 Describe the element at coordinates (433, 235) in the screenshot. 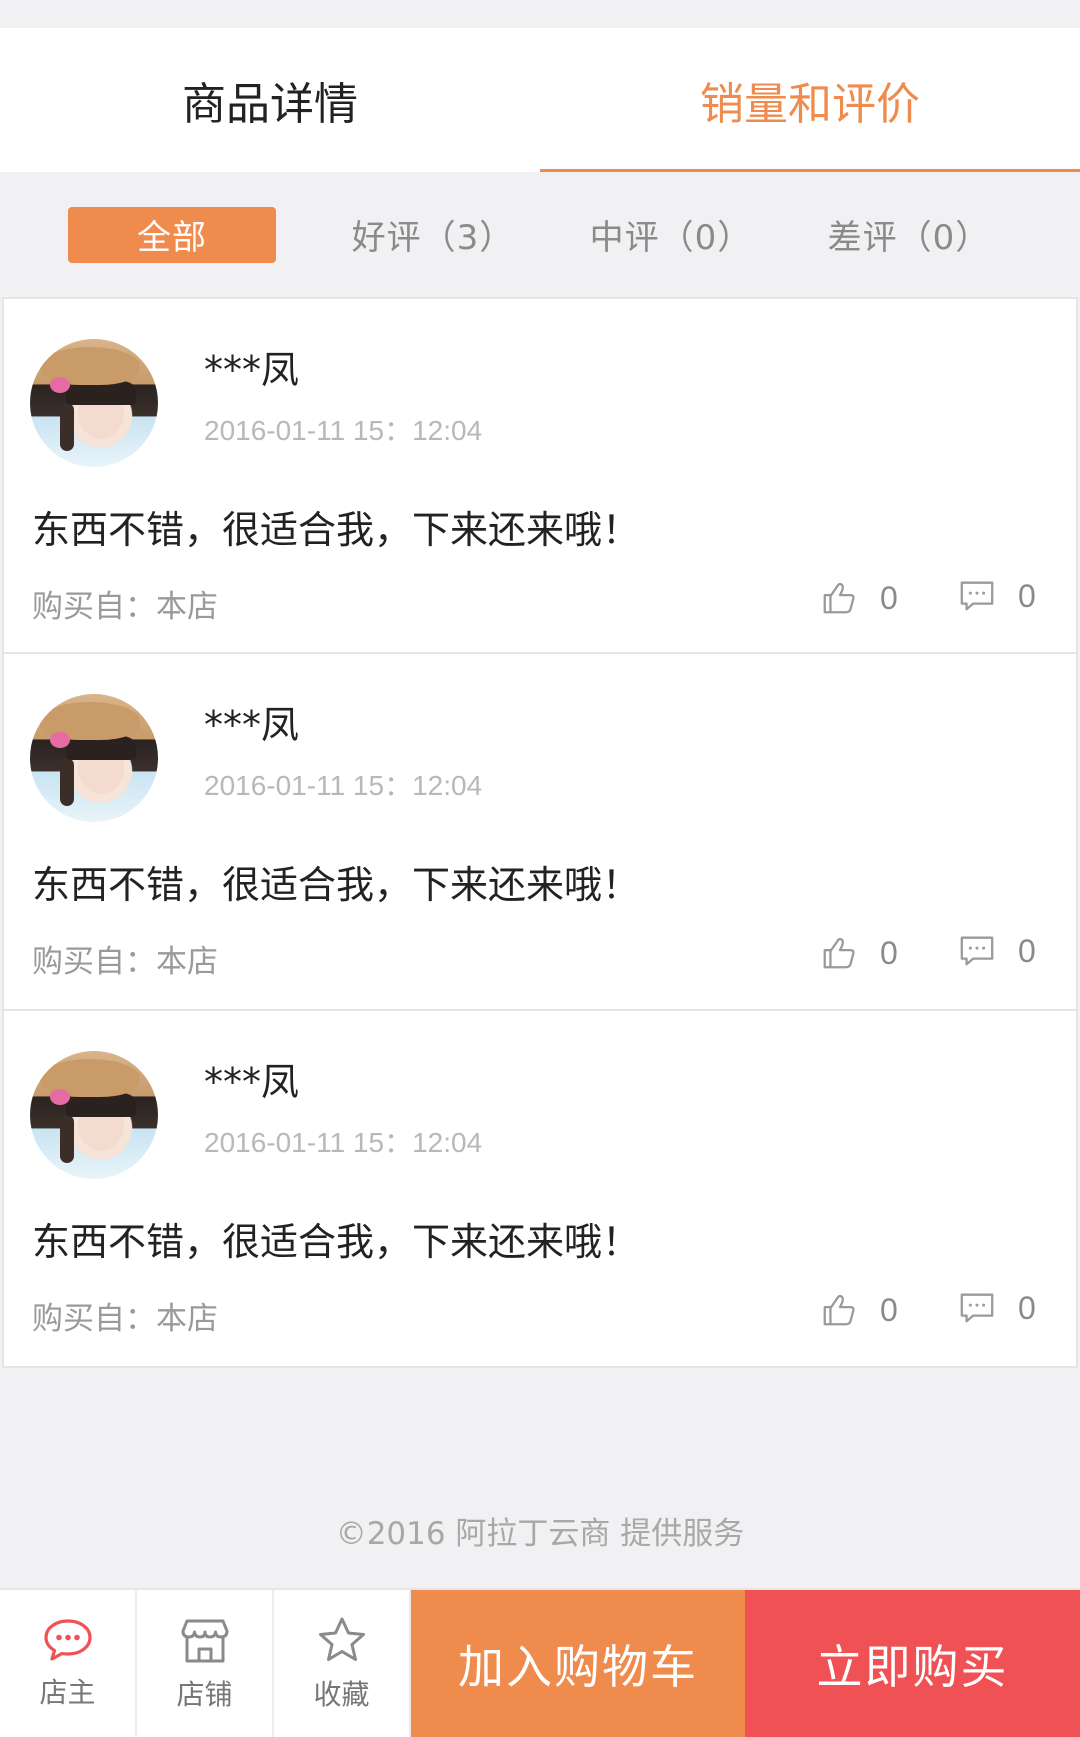

I see `filter-good: 好评（3）` at that location.